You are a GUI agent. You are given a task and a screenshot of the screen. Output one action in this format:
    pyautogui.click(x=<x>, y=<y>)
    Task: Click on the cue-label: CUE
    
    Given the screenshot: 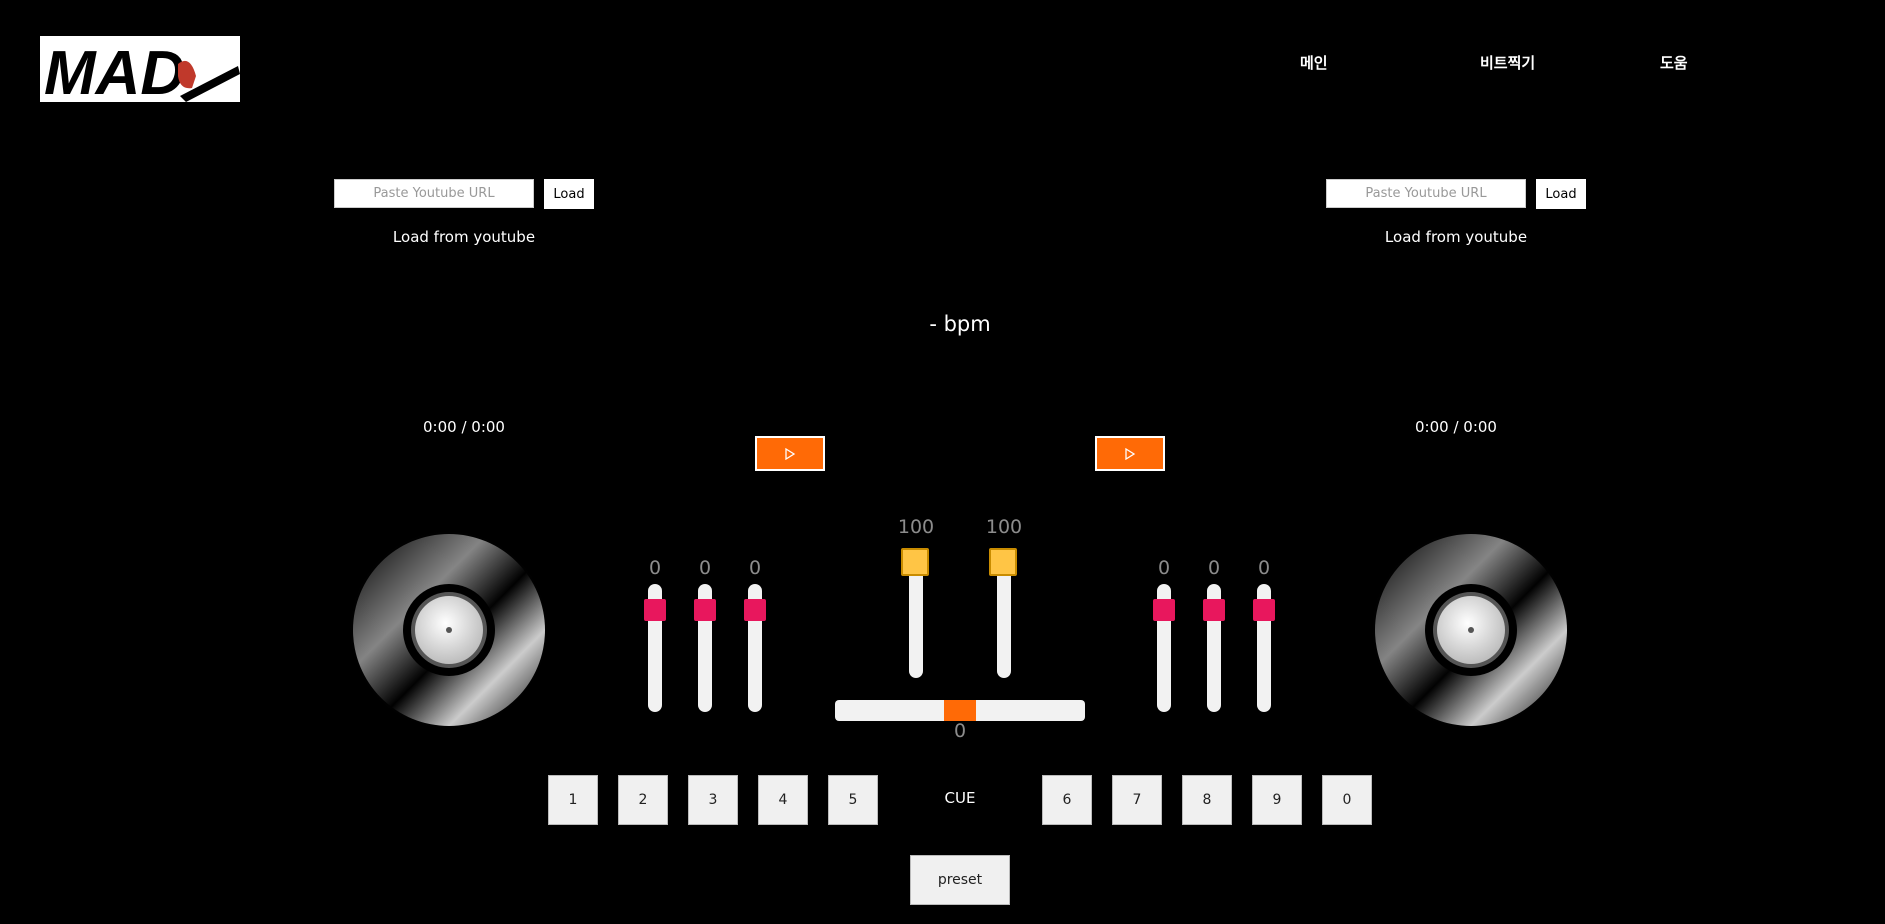 What is the action you would take?
    pyautogui.click(x=960, y=798)
    